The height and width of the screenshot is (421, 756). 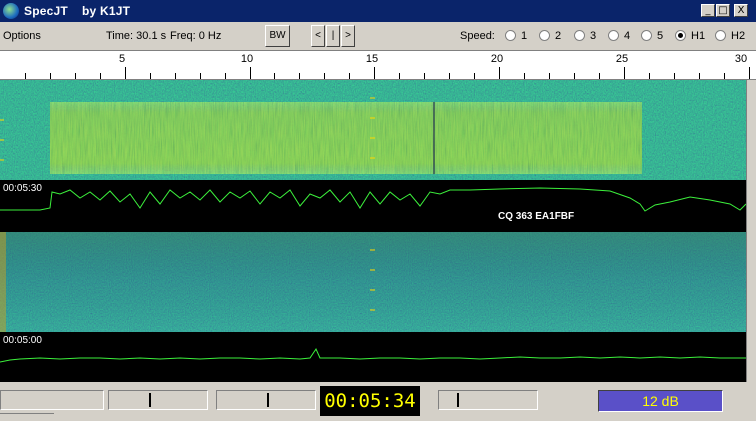 What do you see at coordinates (660, 401) in the screenshot?
I see `signal-level-readout: 12 dB` at bounding box center [660, 401].